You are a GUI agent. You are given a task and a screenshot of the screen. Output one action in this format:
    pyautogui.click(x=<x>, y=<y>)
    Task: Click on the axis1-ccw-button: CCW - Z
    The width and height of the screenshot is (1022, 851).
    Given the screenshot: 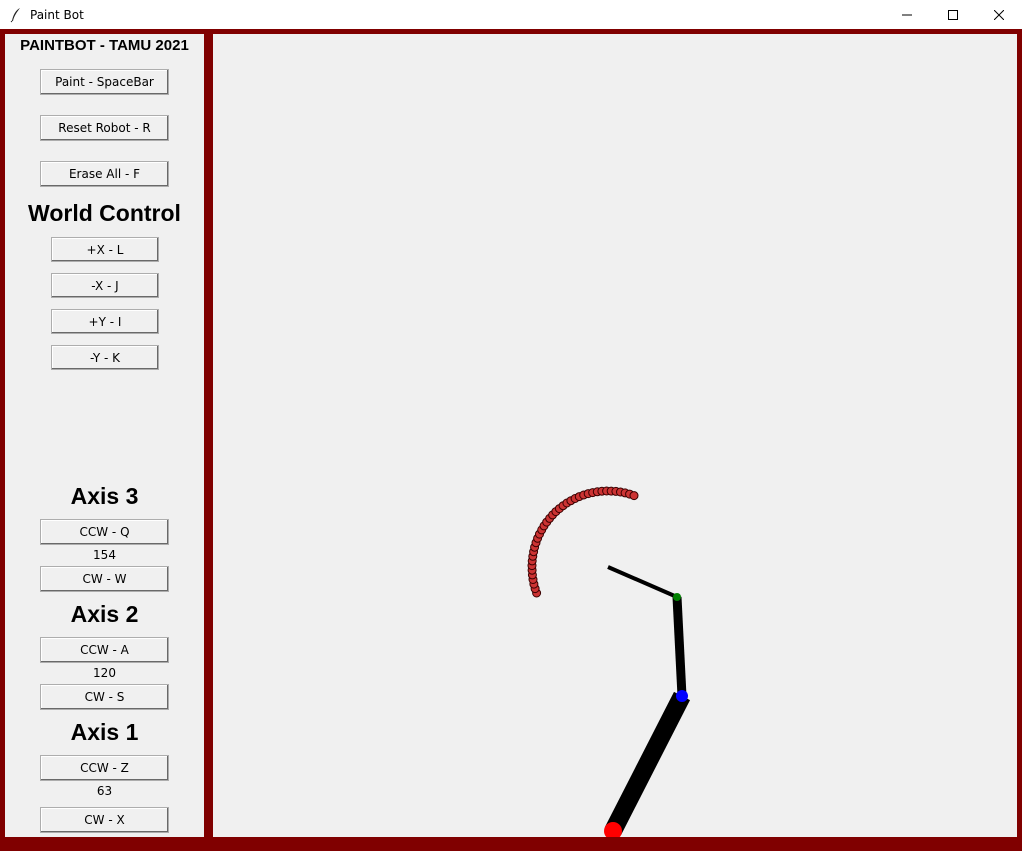 What is the action you would take?
    pyautogui.click(x=104, y=768)
    